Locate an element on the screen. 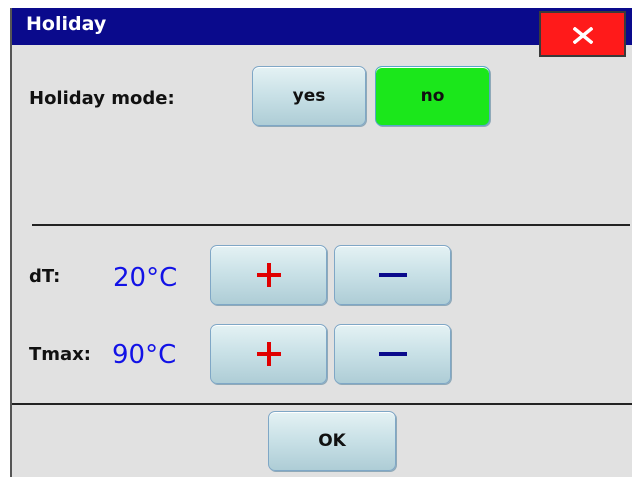  tmax-label: Tmax: is located at coordinates (60, 354).